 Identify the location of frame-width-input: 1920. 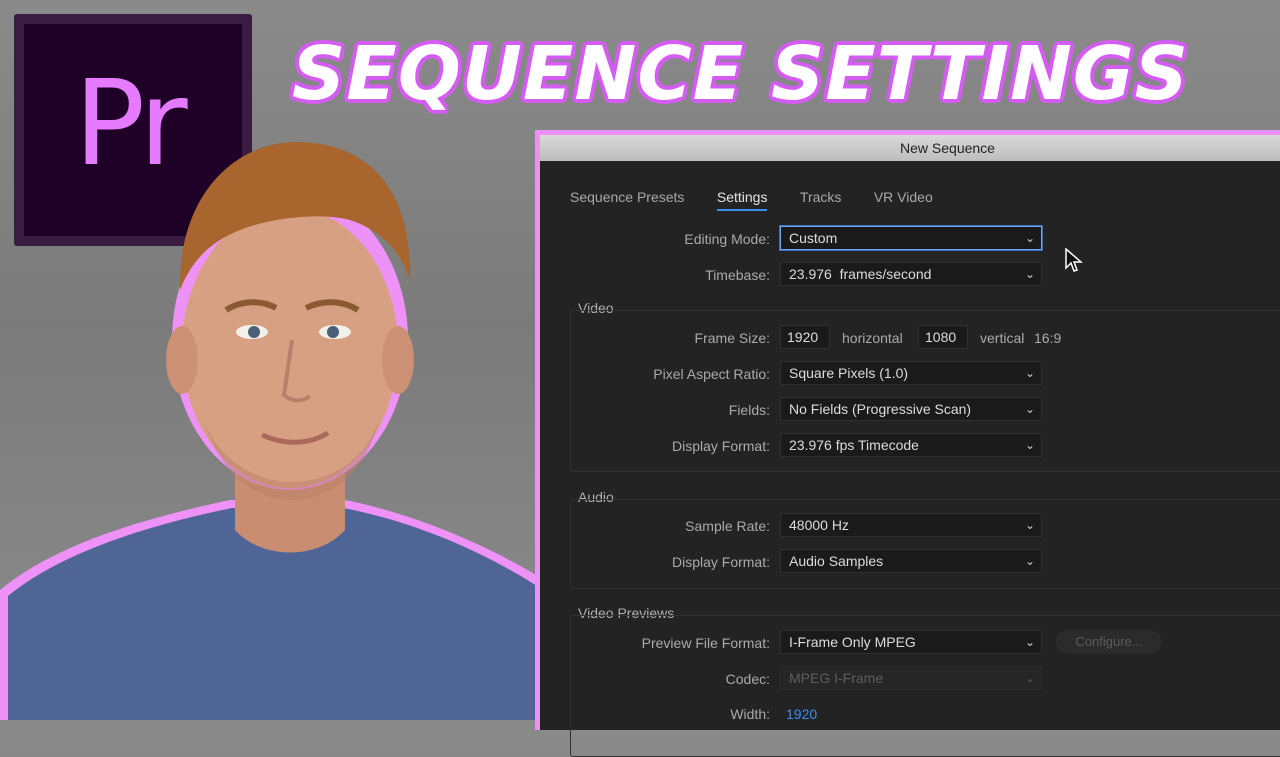
(805, 337).